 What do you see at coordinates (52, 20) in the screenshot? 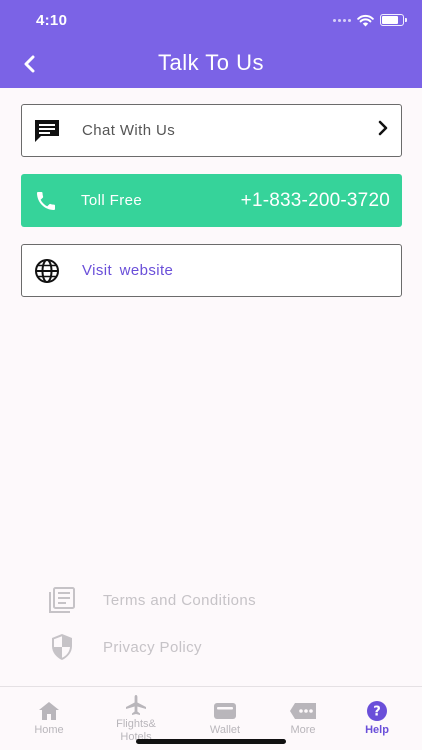
I see `status-time: 4:10` at bounding box center [52, 20].